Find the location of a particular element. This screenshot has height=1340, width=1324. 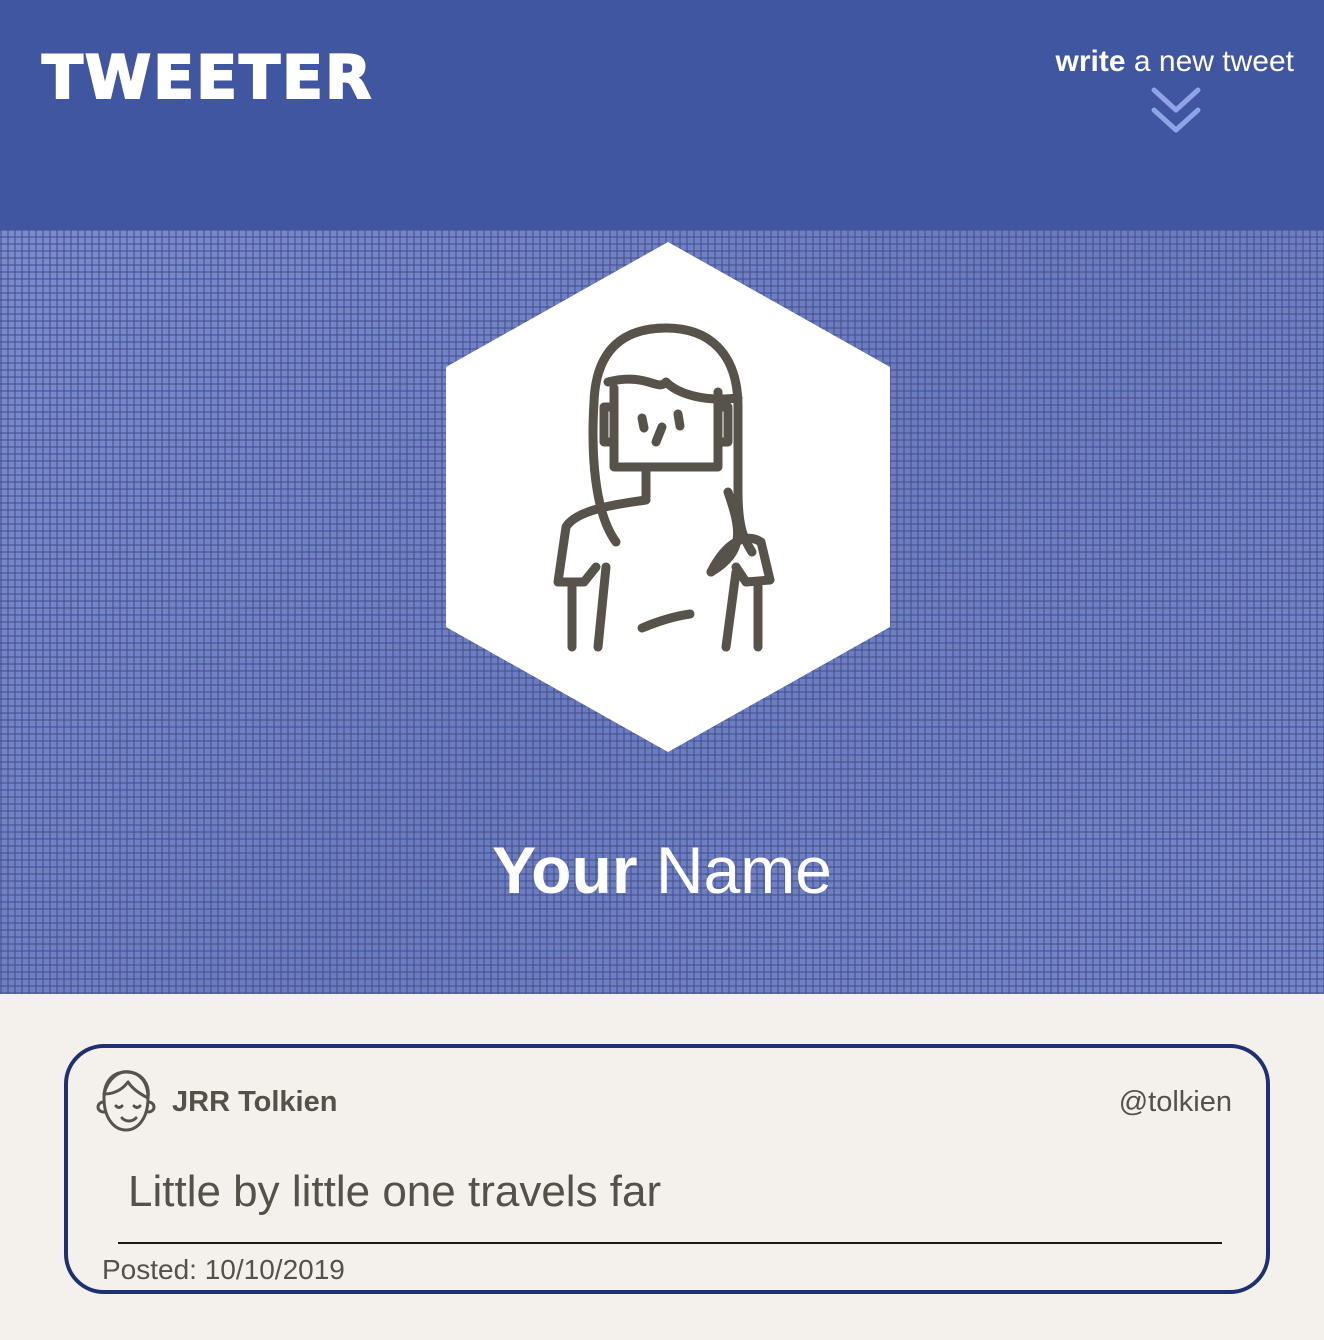

compose-link-rest: a new tweet is located at coordinates (1213, 61).